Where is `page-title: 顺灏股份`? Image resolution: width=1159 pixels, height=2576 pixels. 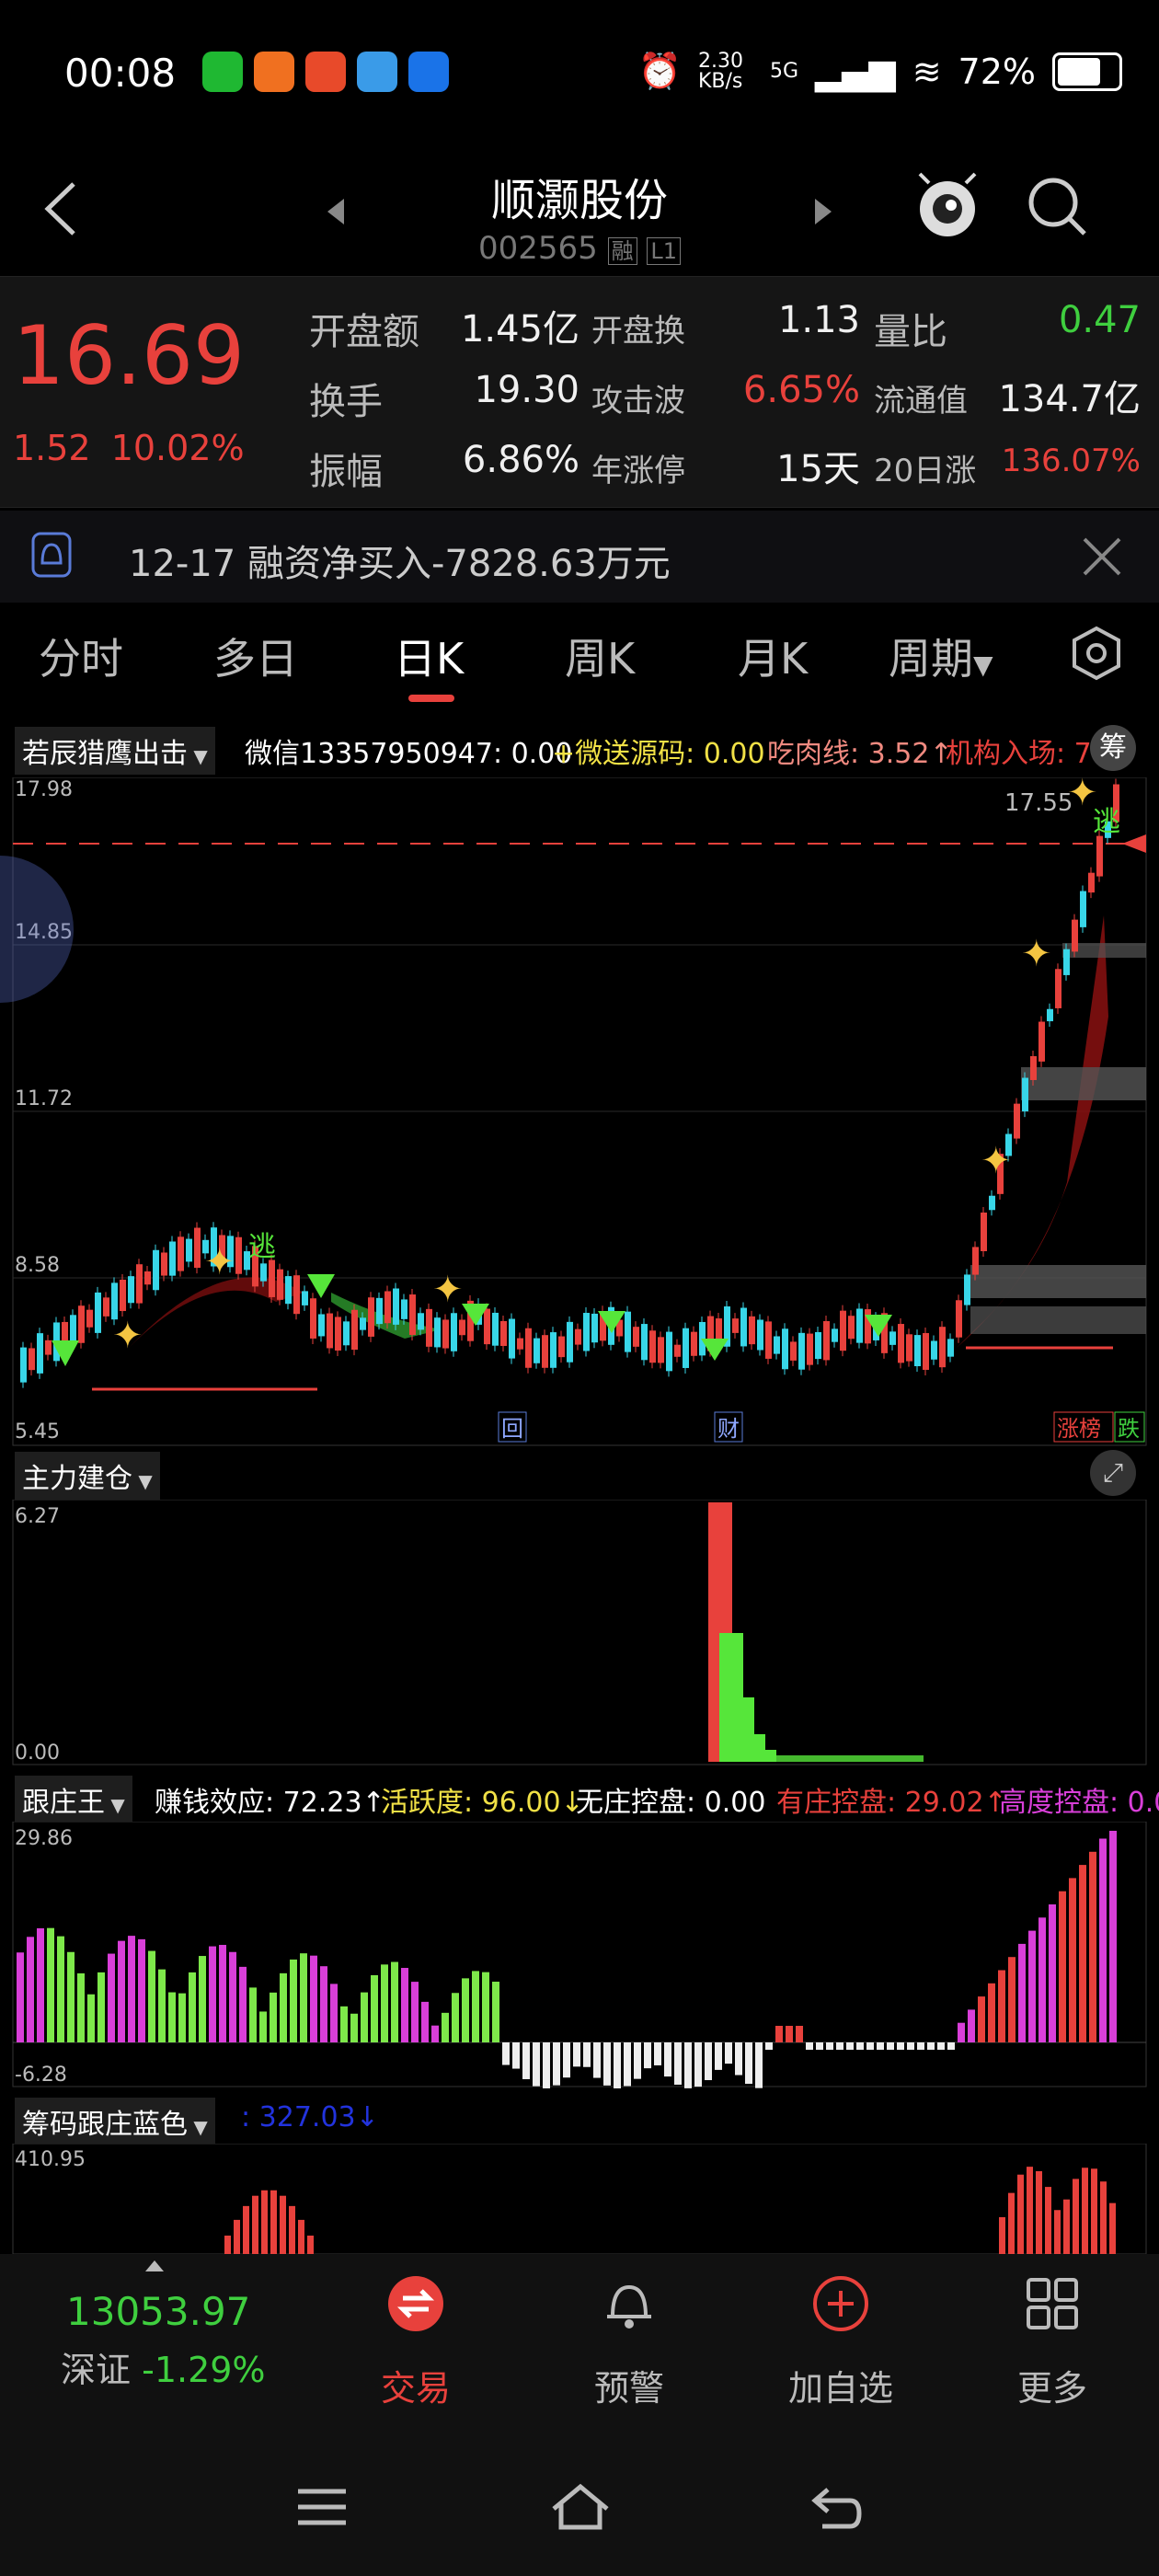 page-title: 顺灏股份 is located at coordinates (579, 200).